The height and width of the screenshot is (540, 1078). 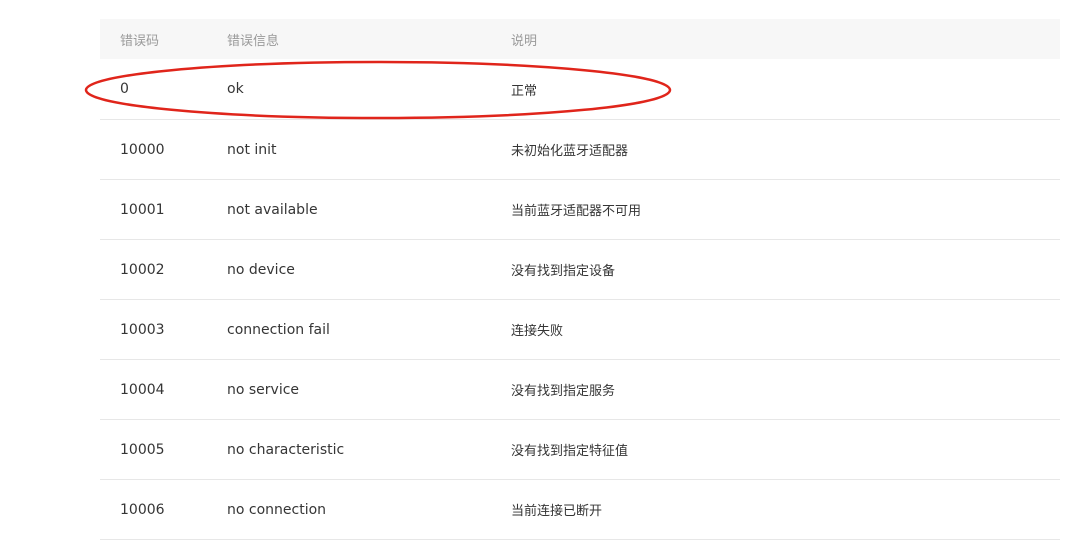 What do you see at coordinates (580, 39) in the screenshot?
I see `table-header: 错误码 错误信息 说明` at bounding box center [580, 39].